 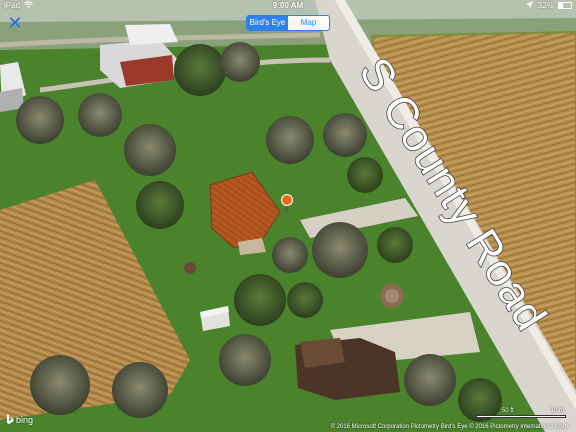 I want to click on battery-percent: 32%, so click(x=545, y=5).